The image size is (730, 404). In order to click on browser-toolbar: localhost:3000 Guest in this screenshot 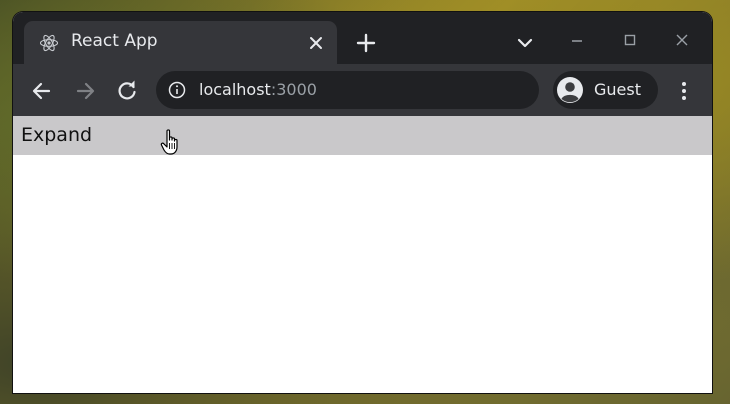, I will do `click(362, 90)`.